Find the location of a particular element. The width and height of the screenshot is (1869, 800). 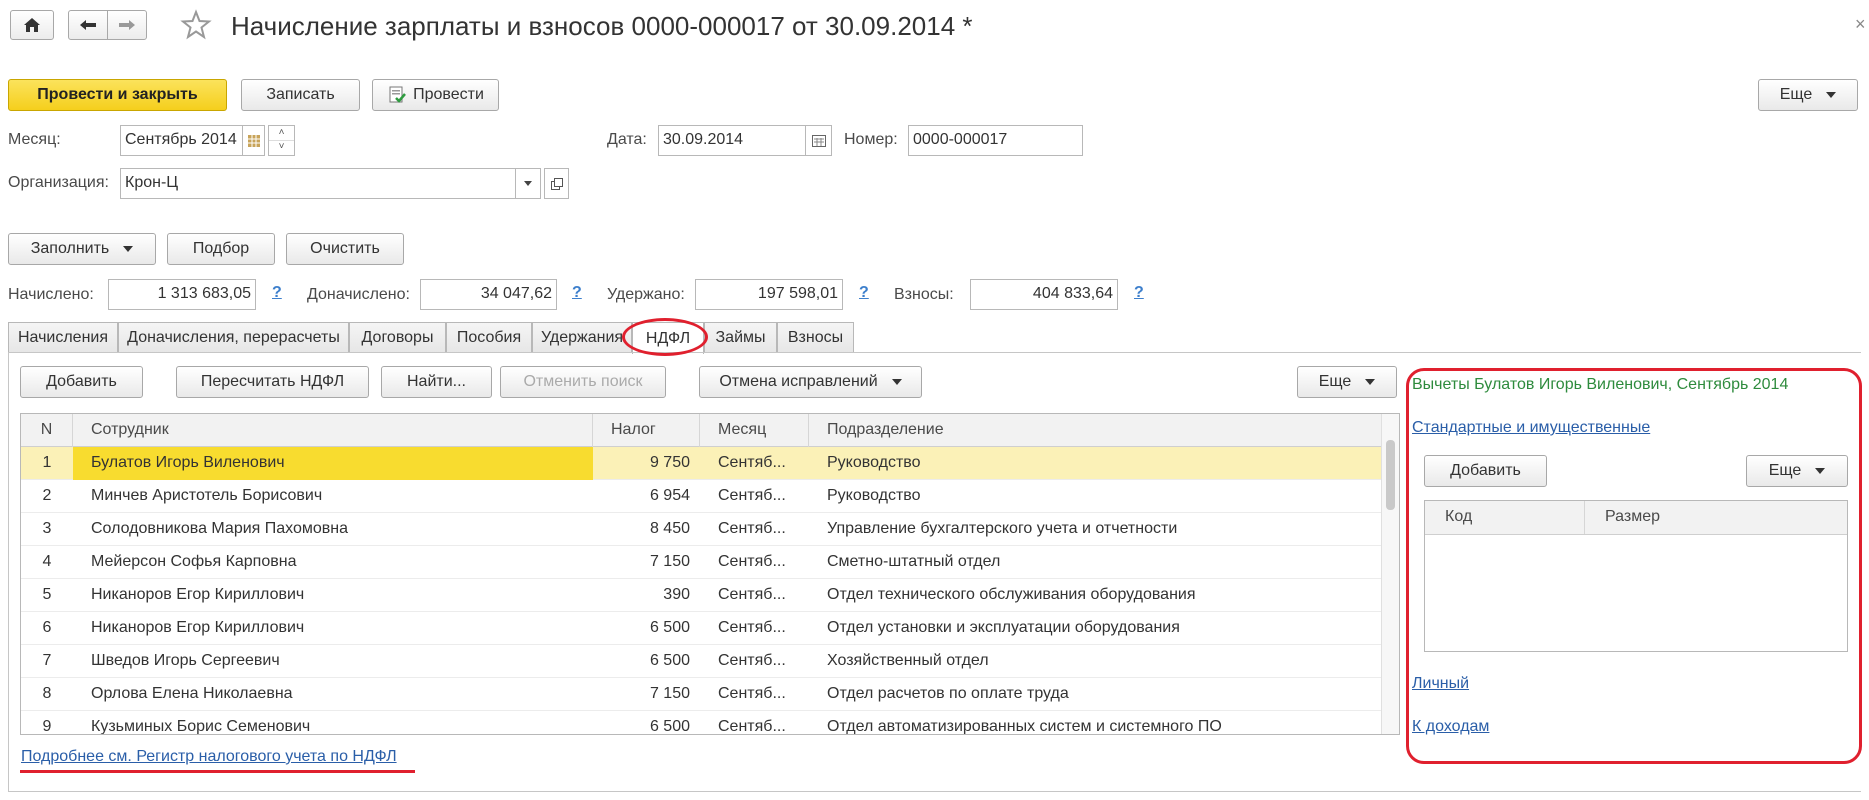

cancel-search-button: Отменить поиск is located at coordinates (583, 382).